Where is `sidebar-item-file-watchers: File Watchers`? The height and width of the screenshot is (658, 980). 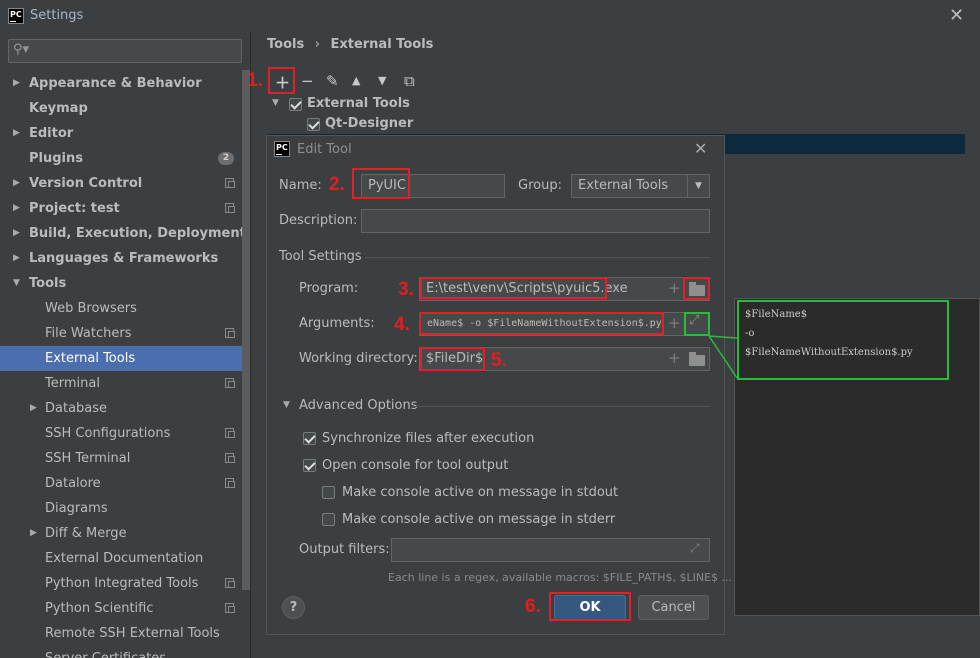
sidebar-item-file-watchers: File Watchers is located at coordinates (125, 333).